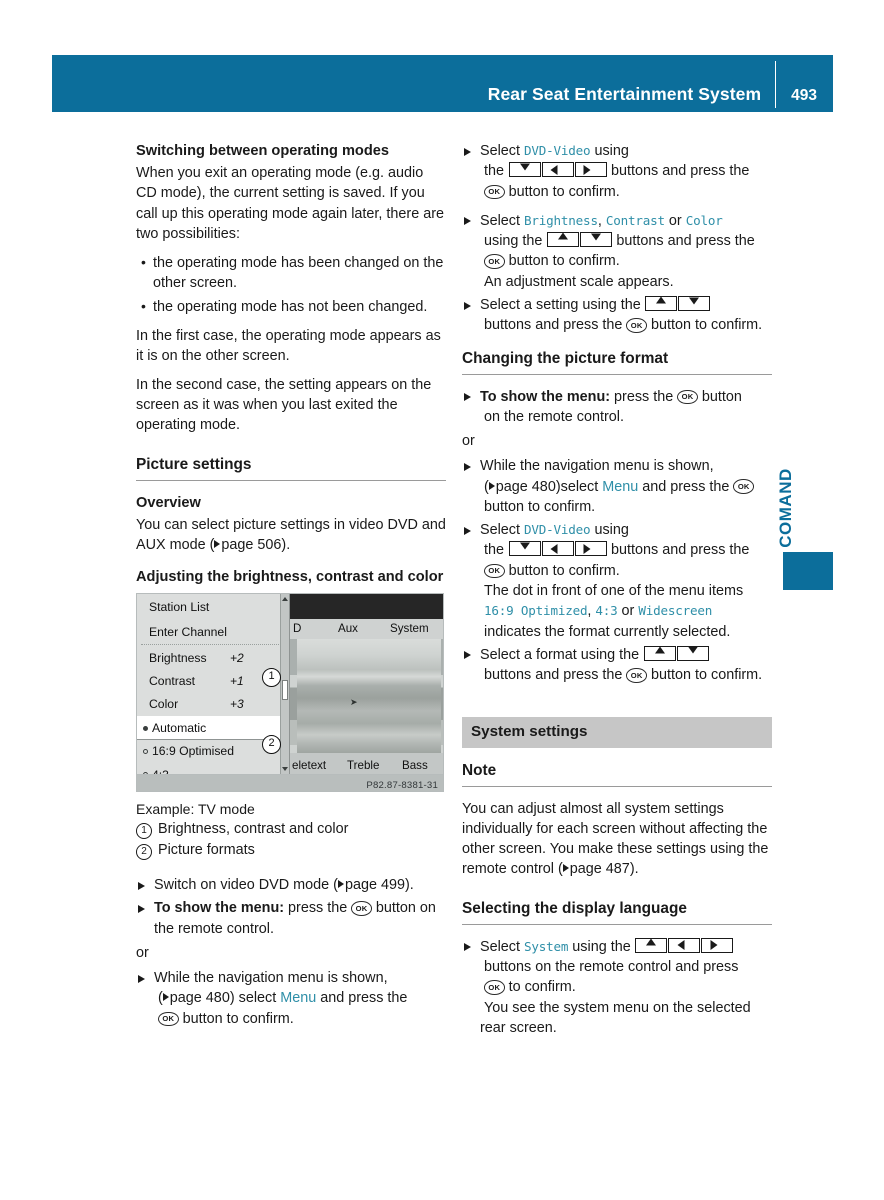 This screenshot has width=884, height=1200. Describe the element at coordinates (494, 171) in the screenshot. I see `step-text-the: the` at that location.